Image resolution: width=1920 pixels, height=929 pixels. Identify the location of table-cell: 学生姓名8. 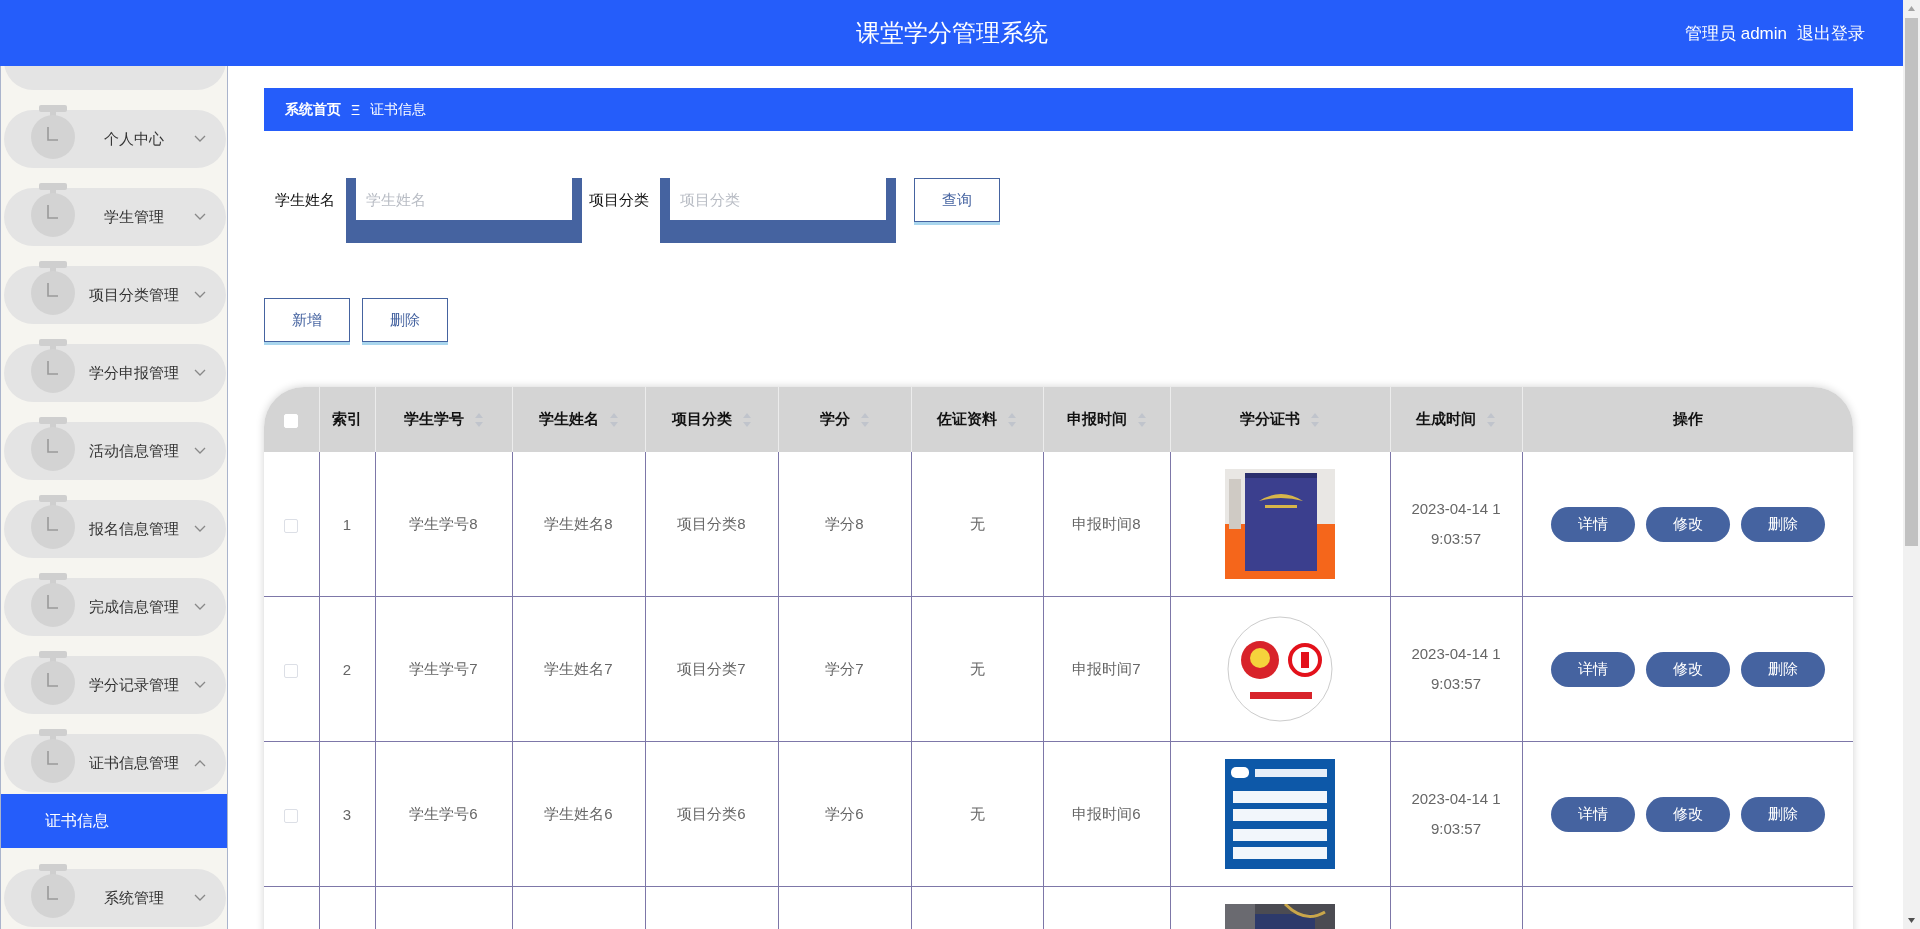
(578, 523).